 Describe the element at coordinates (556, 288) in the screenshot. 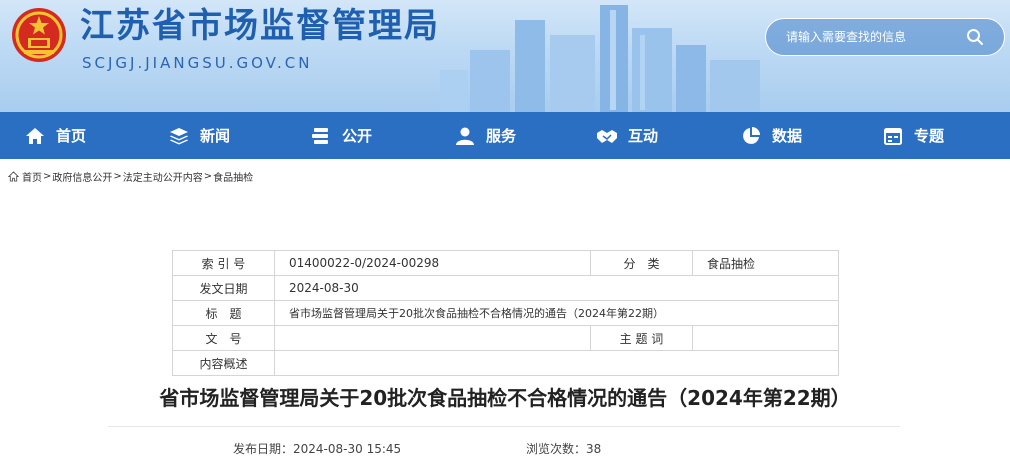

I see `date-value: 2024-08-30` at that location.